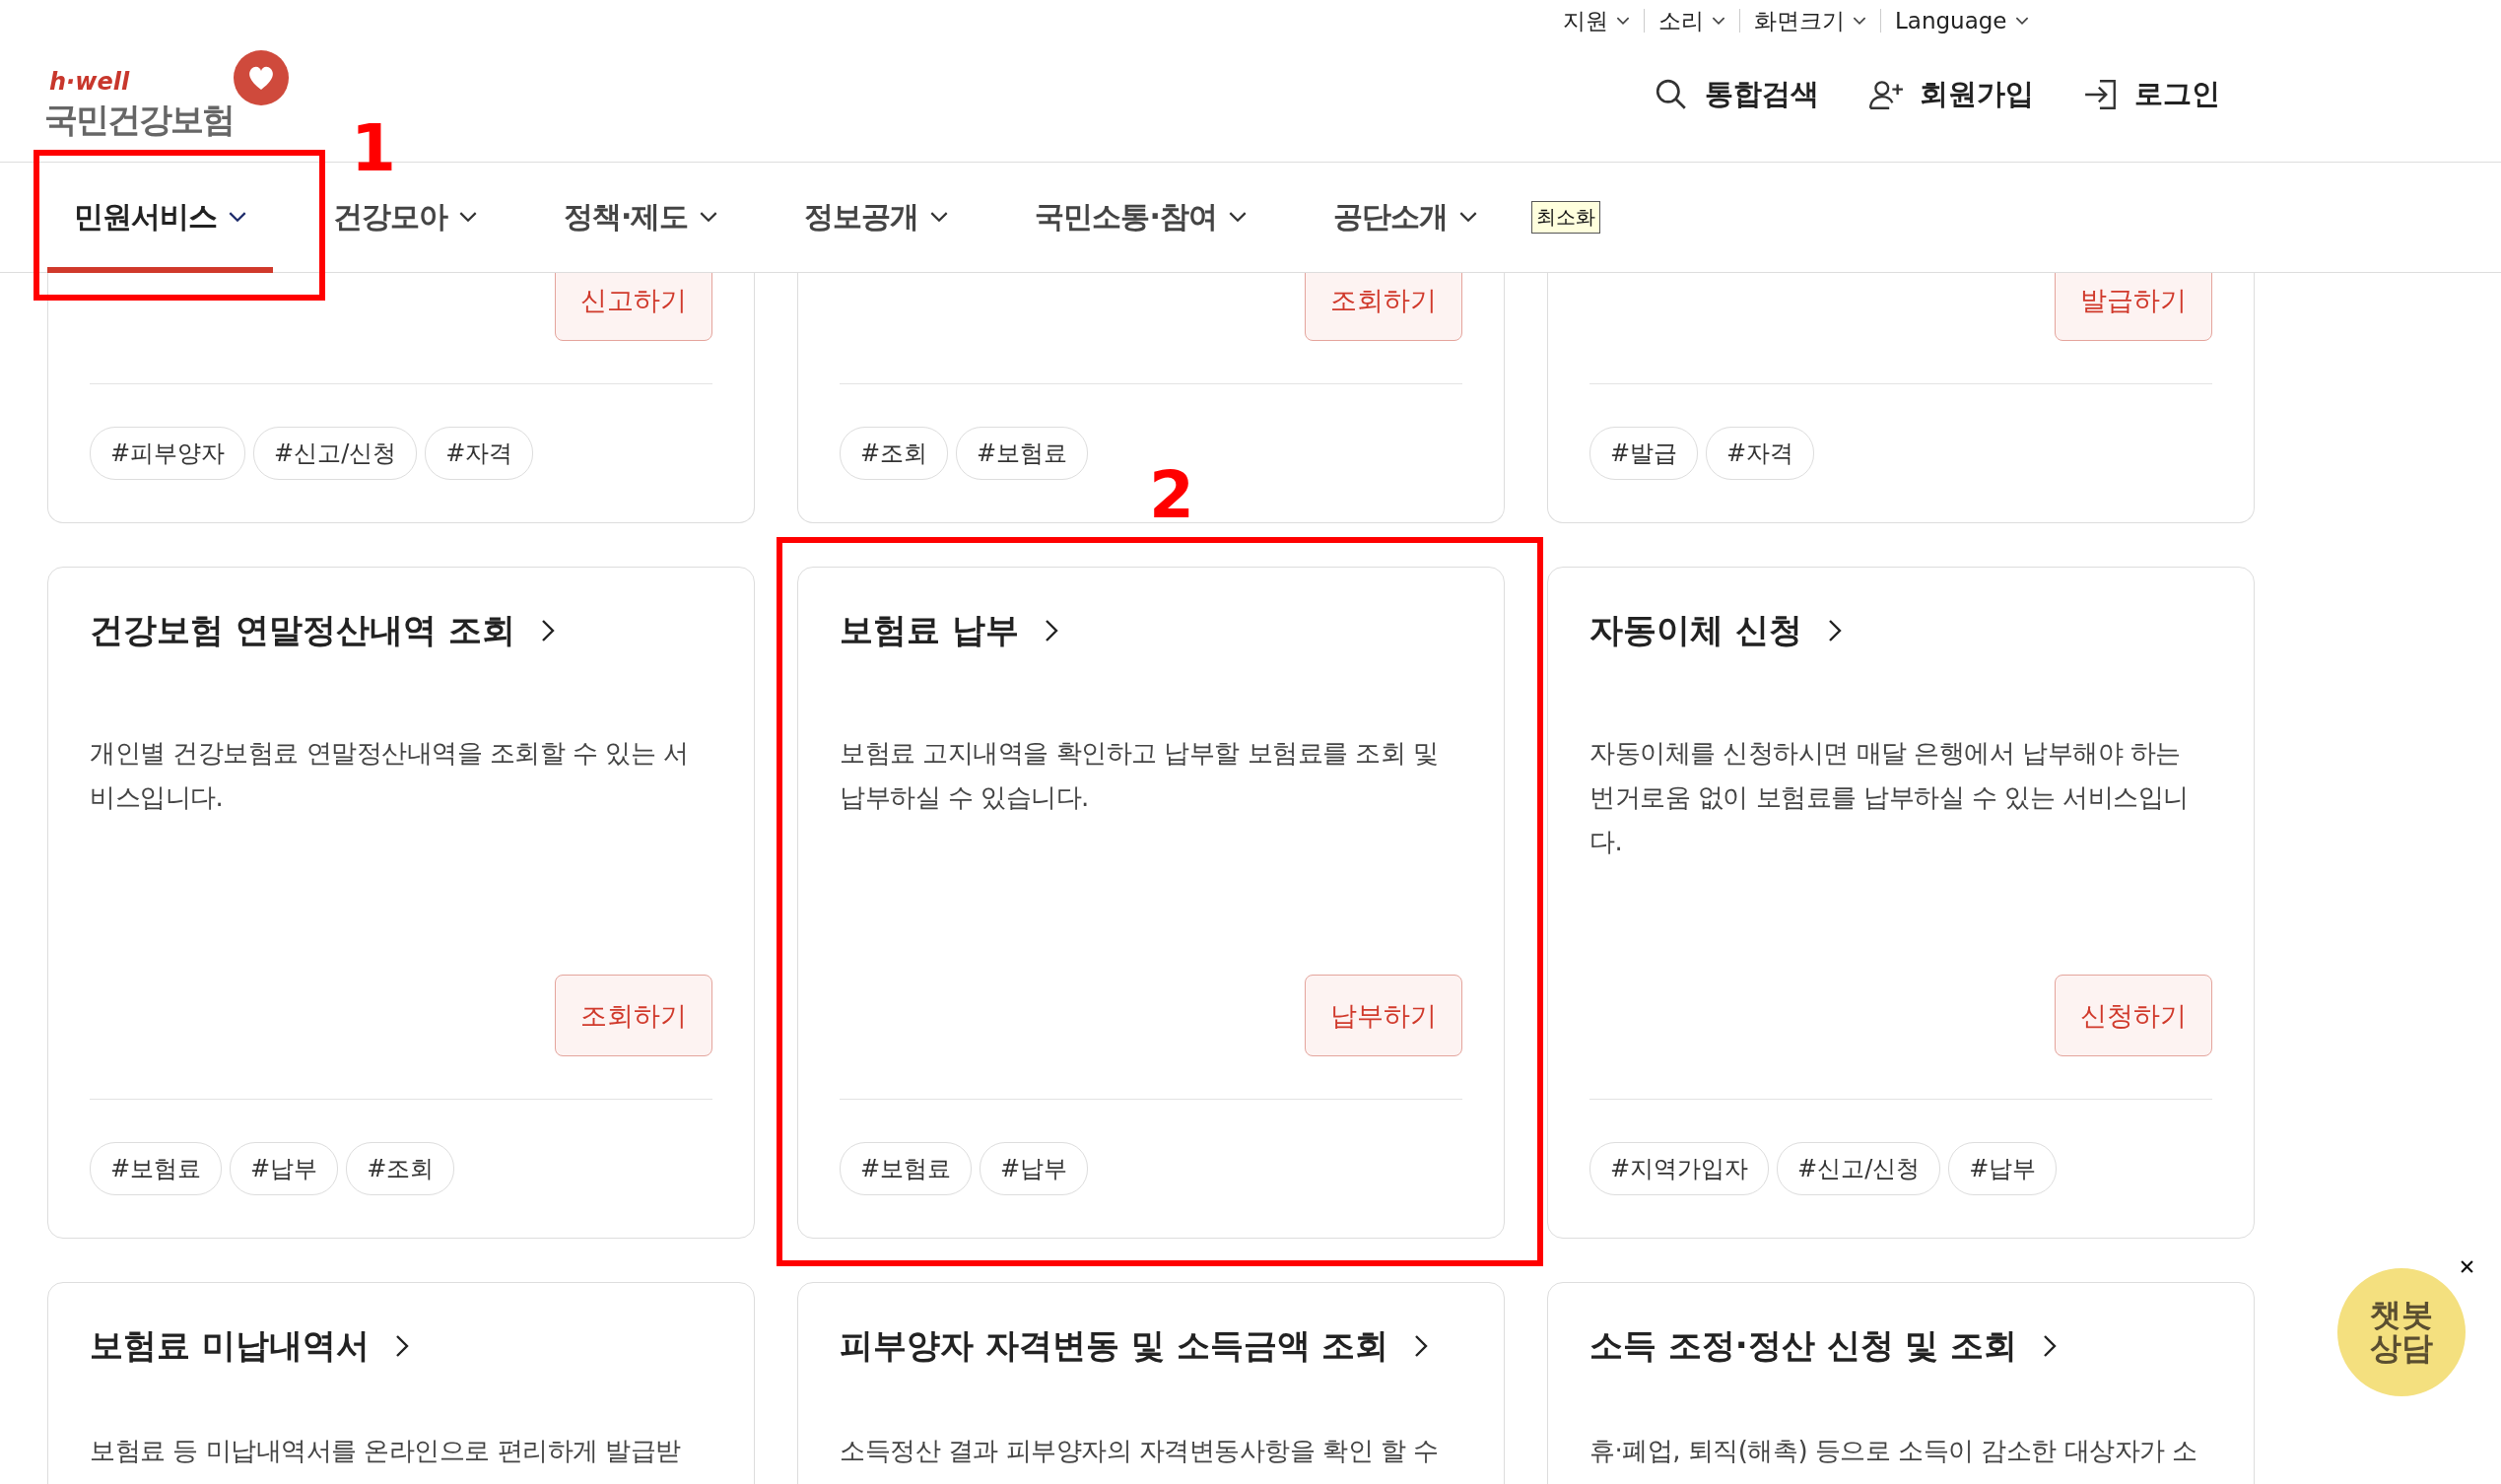 Image resolution: width=2501 pixels, height=1484 pixels. Describe the element at coordinates (1140, 217) in the screenshot. I see `nav-tab: 국민소통·참여` at that location.